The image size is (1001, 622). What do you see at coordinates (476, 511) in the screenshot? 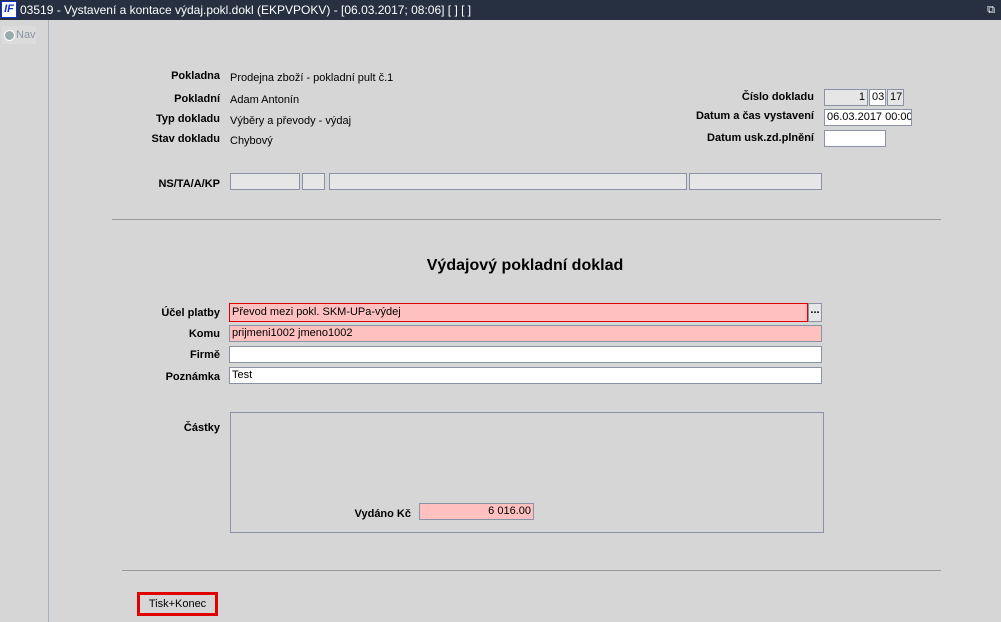
I see `vydano-field: 6 016.00` at bounding box center [476, 511].